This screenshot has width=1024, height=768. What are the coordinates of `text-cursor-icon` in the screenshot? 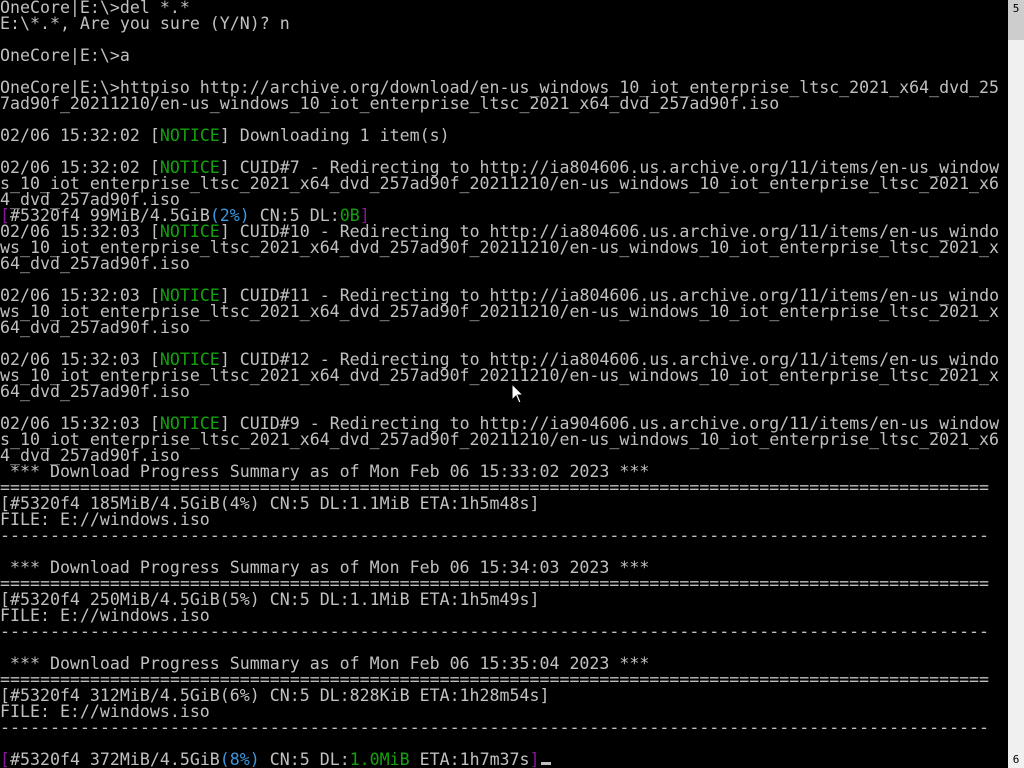 It's located at (545, 763).